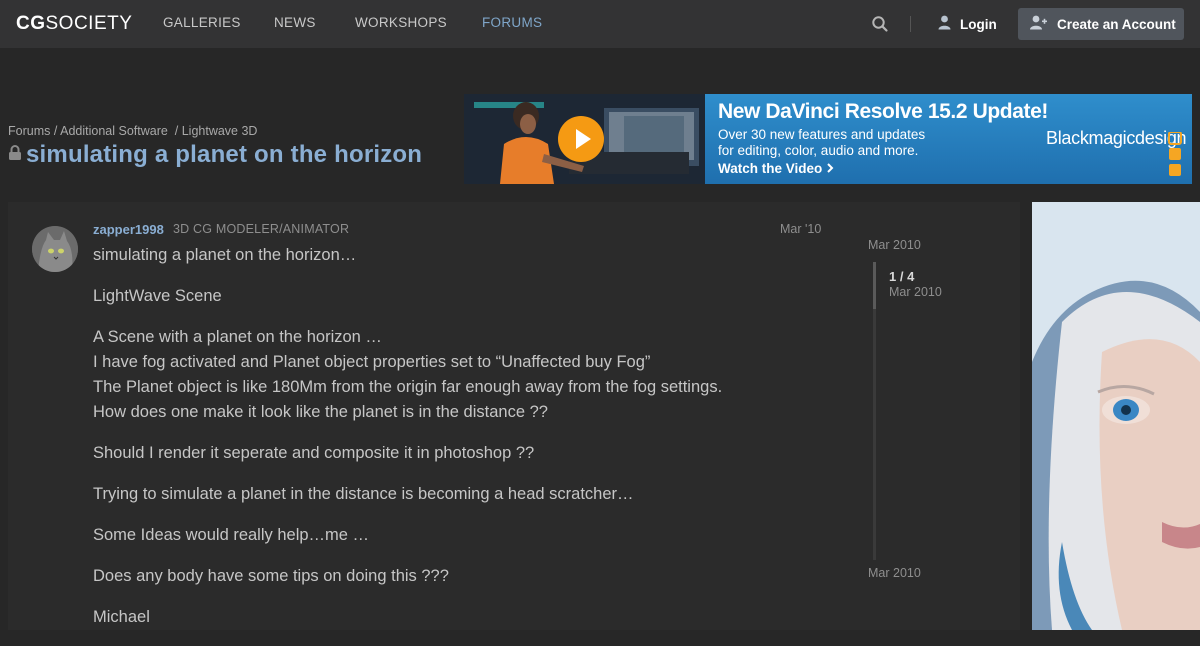 Image resolution: width=1200 pixels, height=646 pixels. I want to click on lock-icon, so click(15, 155).